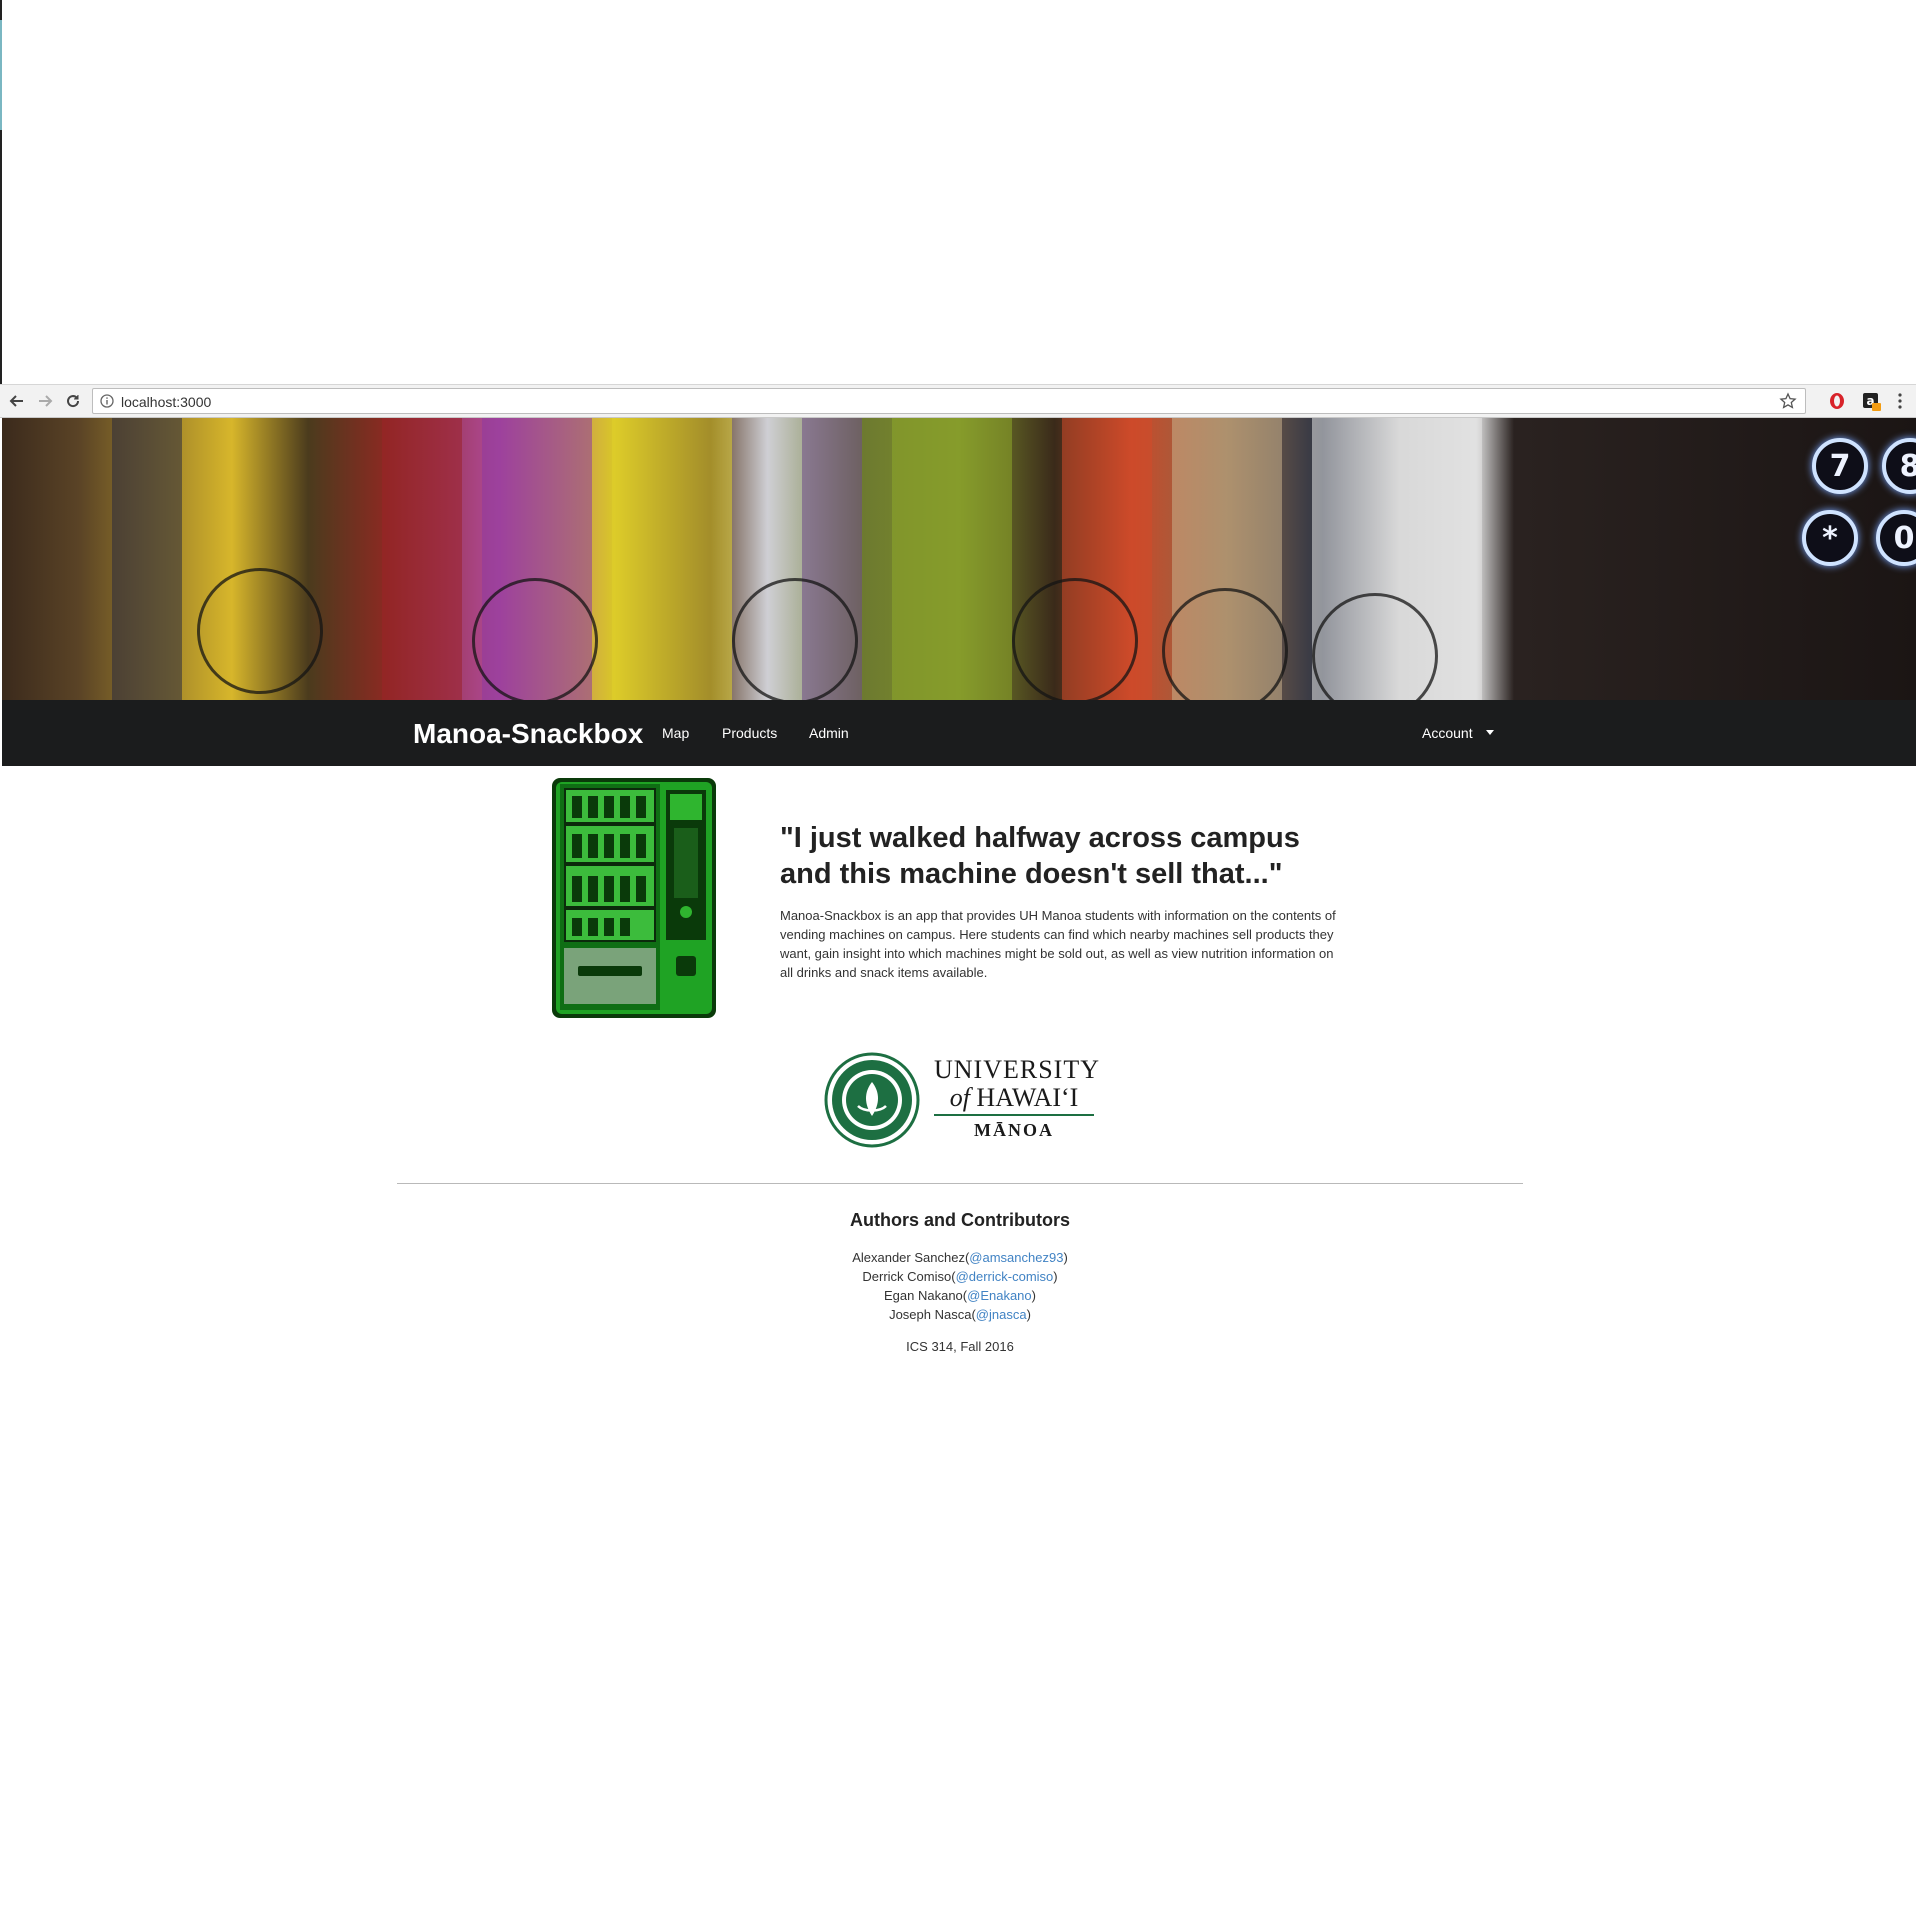  I want to click on list-item: Joseph Nasca(@jnasca), so click(960, 1314).